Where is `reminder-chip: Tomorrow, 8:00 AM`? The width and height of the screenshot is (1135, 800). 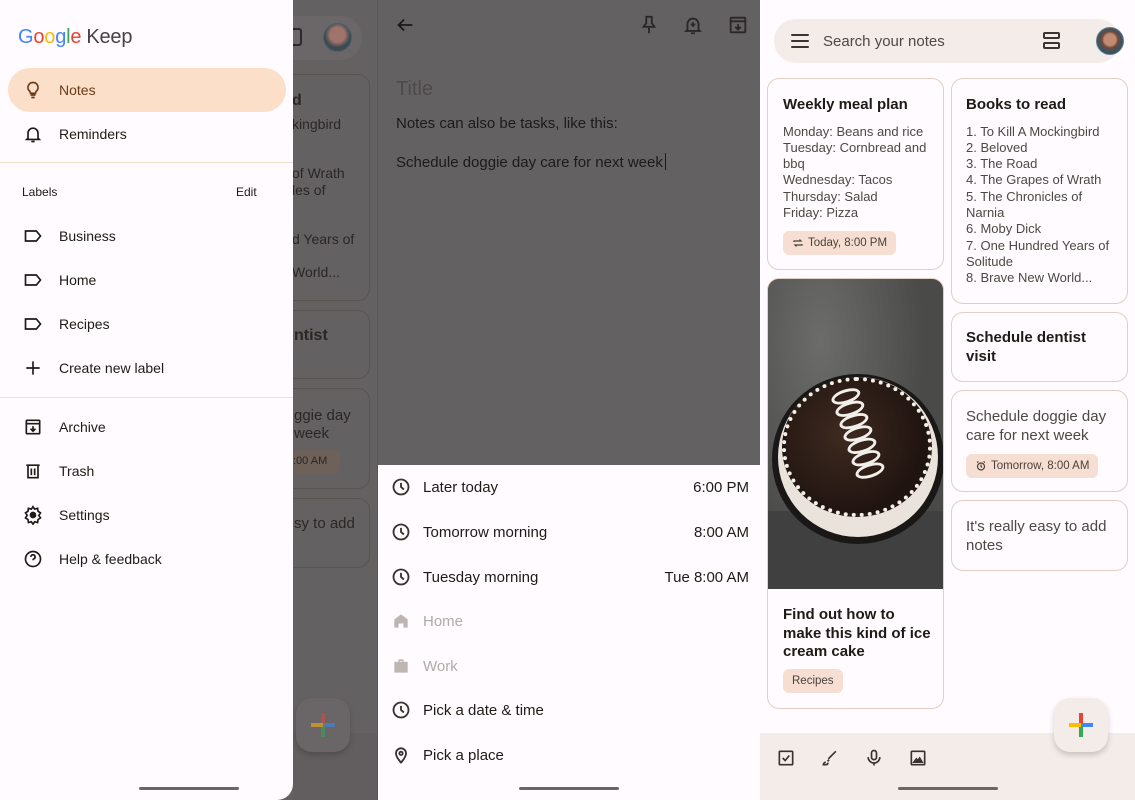 reminder-chip: Tomorrow, 8:00 AM is located at coordinates (1032, 466).